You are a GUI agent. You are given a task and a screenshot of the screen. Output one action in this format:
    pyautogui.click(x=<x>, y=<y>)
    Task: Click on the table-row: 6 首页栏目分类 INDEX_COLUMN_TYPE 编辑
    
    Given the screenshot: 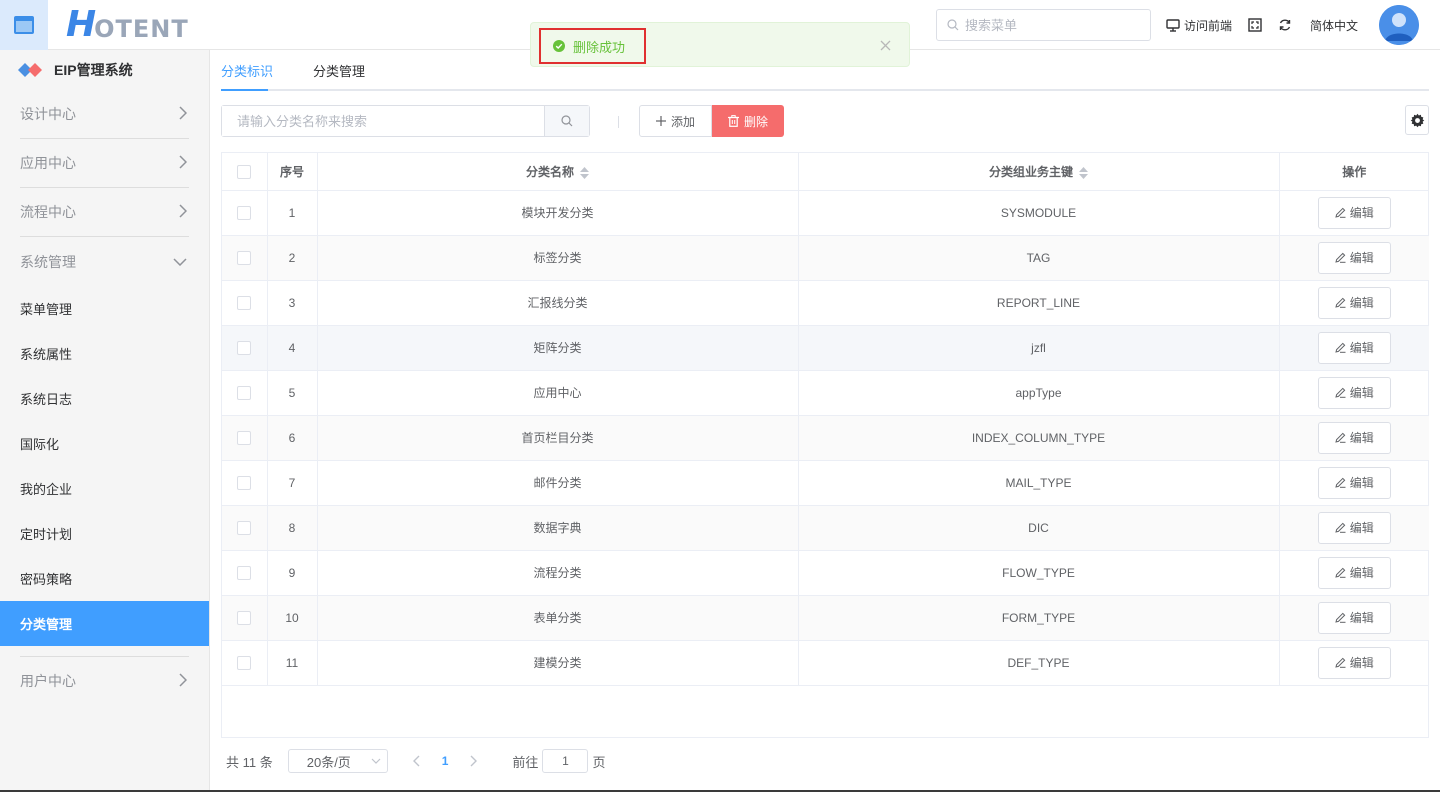 What is the action you would take?
    pyautogui.click(x=825, y=438)
    